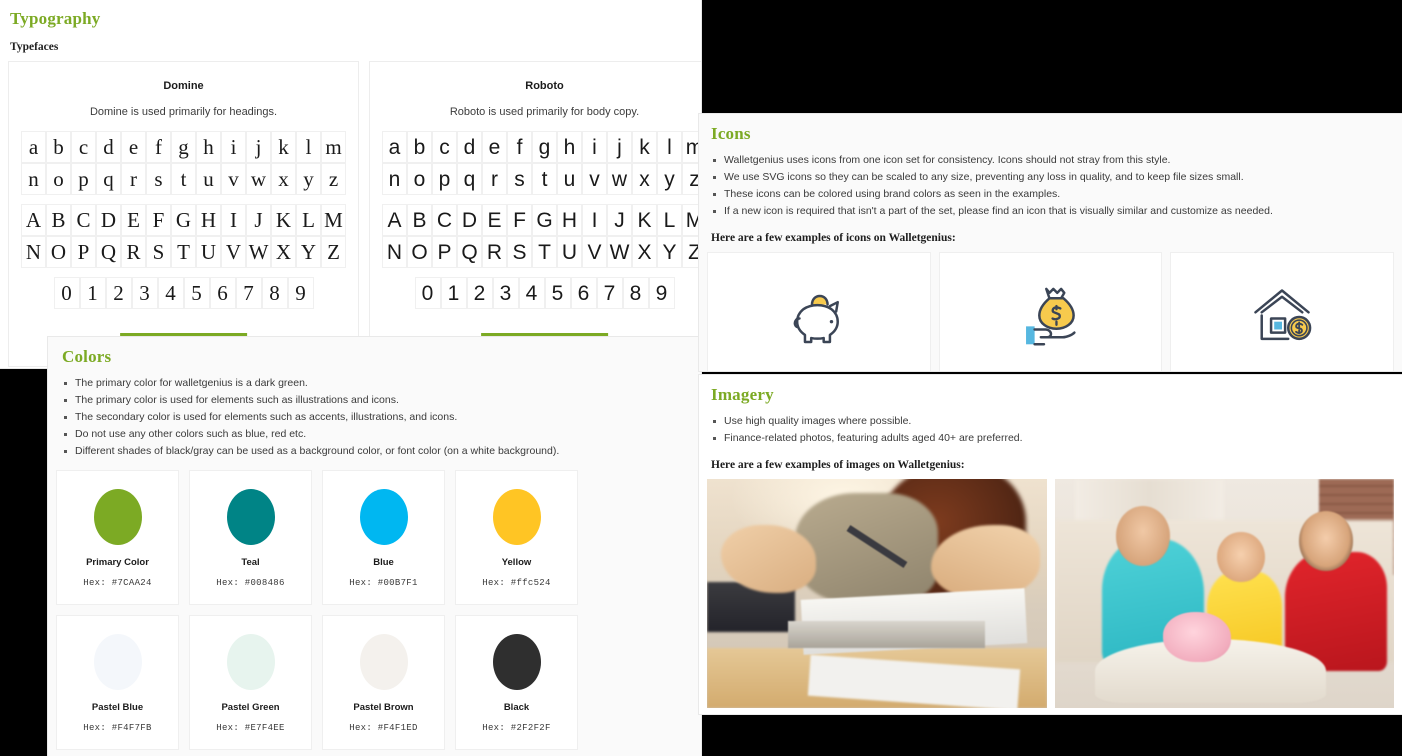 The image size is (1402, 756). What do you see at coordinates (516, 583) in the screenshot?
I see `color-swatch-hex: Hex: #ffc524` at bounding box center [516, 583].